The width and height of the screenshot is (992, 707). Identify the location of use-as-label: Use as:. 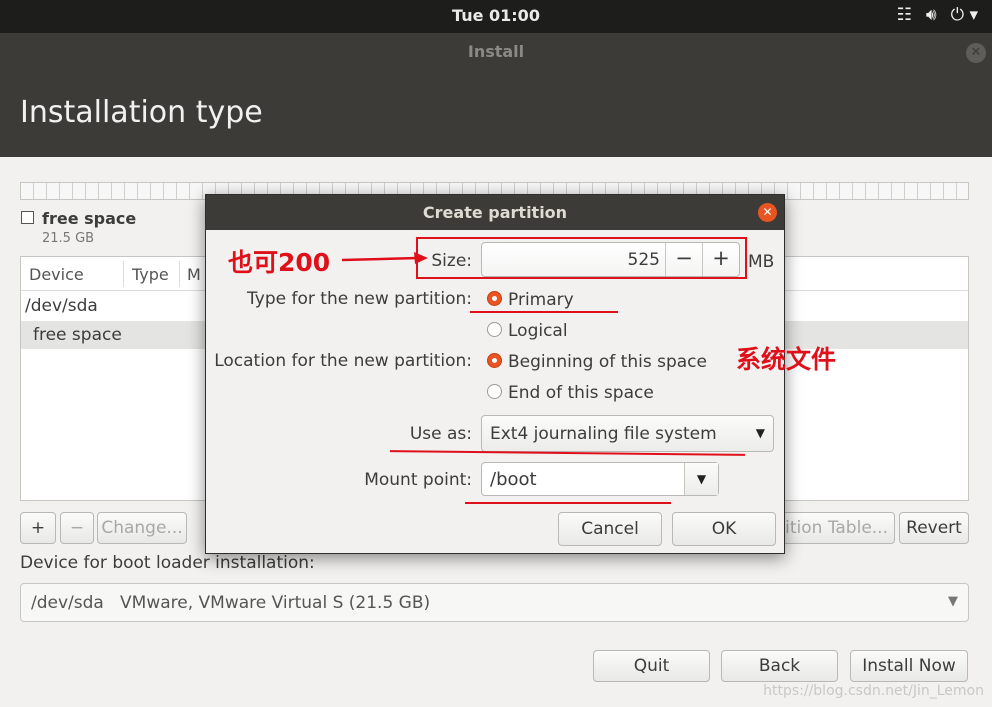
(440, 434).